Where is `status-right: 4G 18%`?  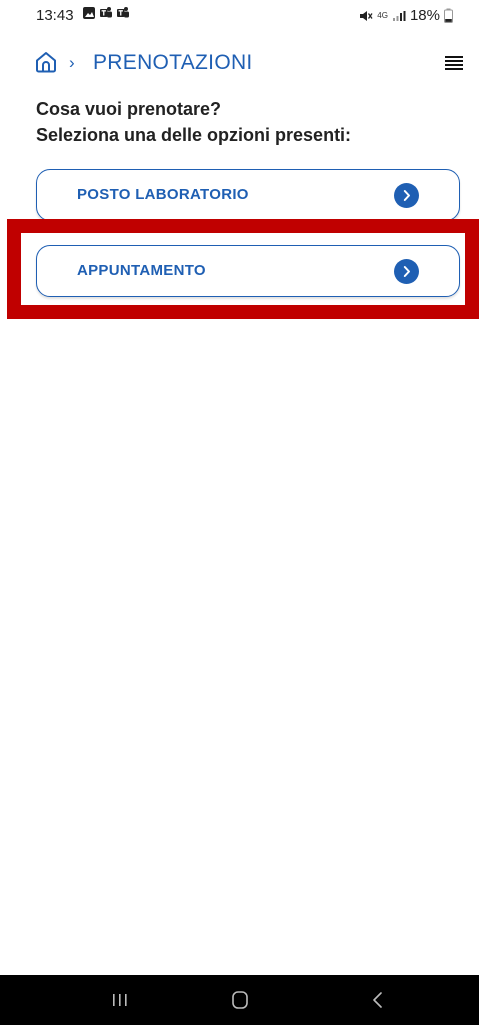 status-right: 4G 18% is located at coordinates (406, 15).